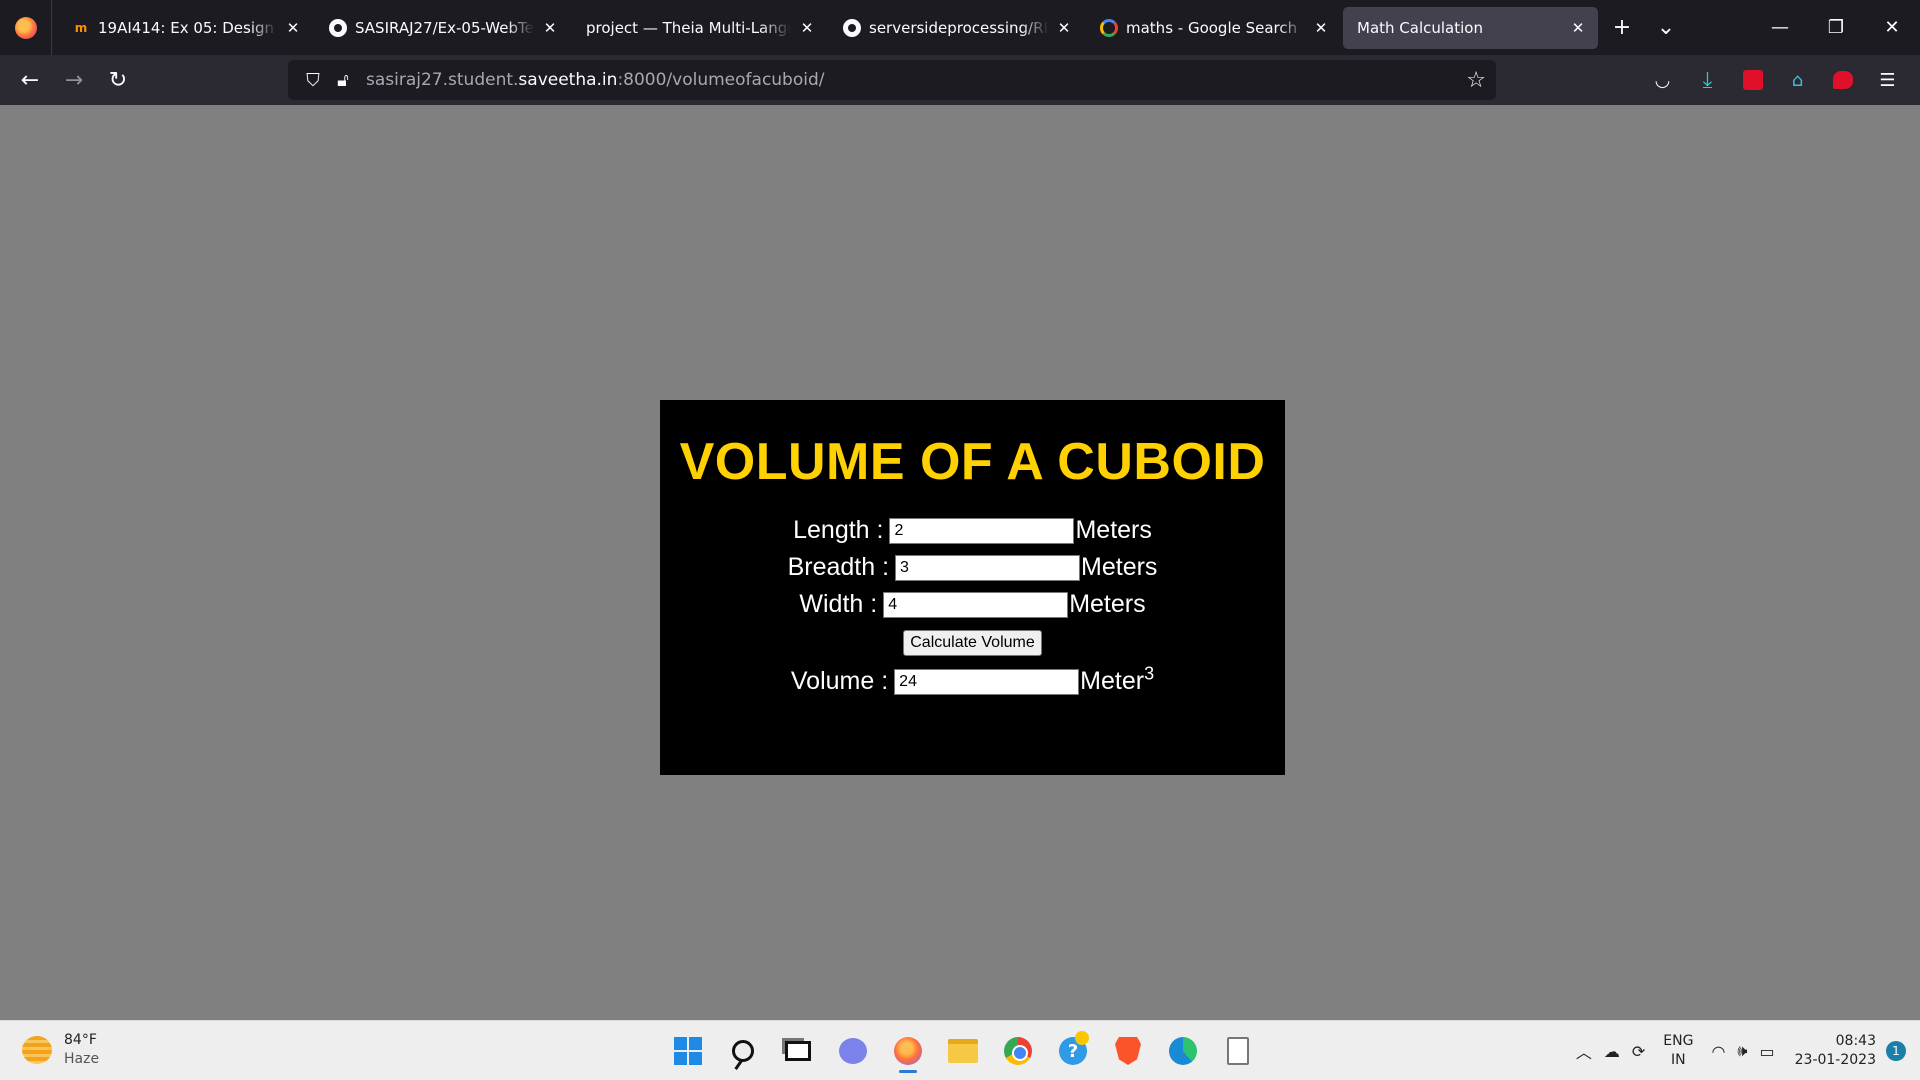 This screenshot has width=1920, height=1080. Describe the element at coordinates (838, 604) in the screenshot. I see `width-label: Width :` at that location.